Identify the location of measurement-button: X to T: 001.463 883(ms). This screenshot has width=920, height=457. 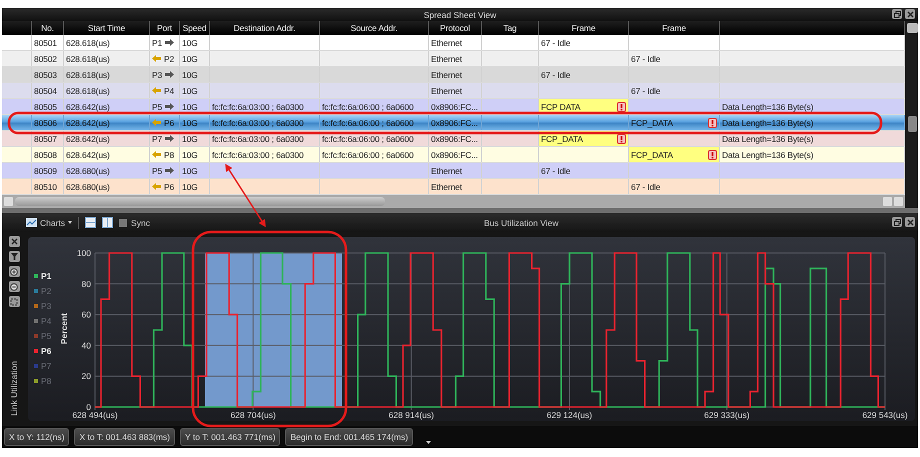
(125, 437).